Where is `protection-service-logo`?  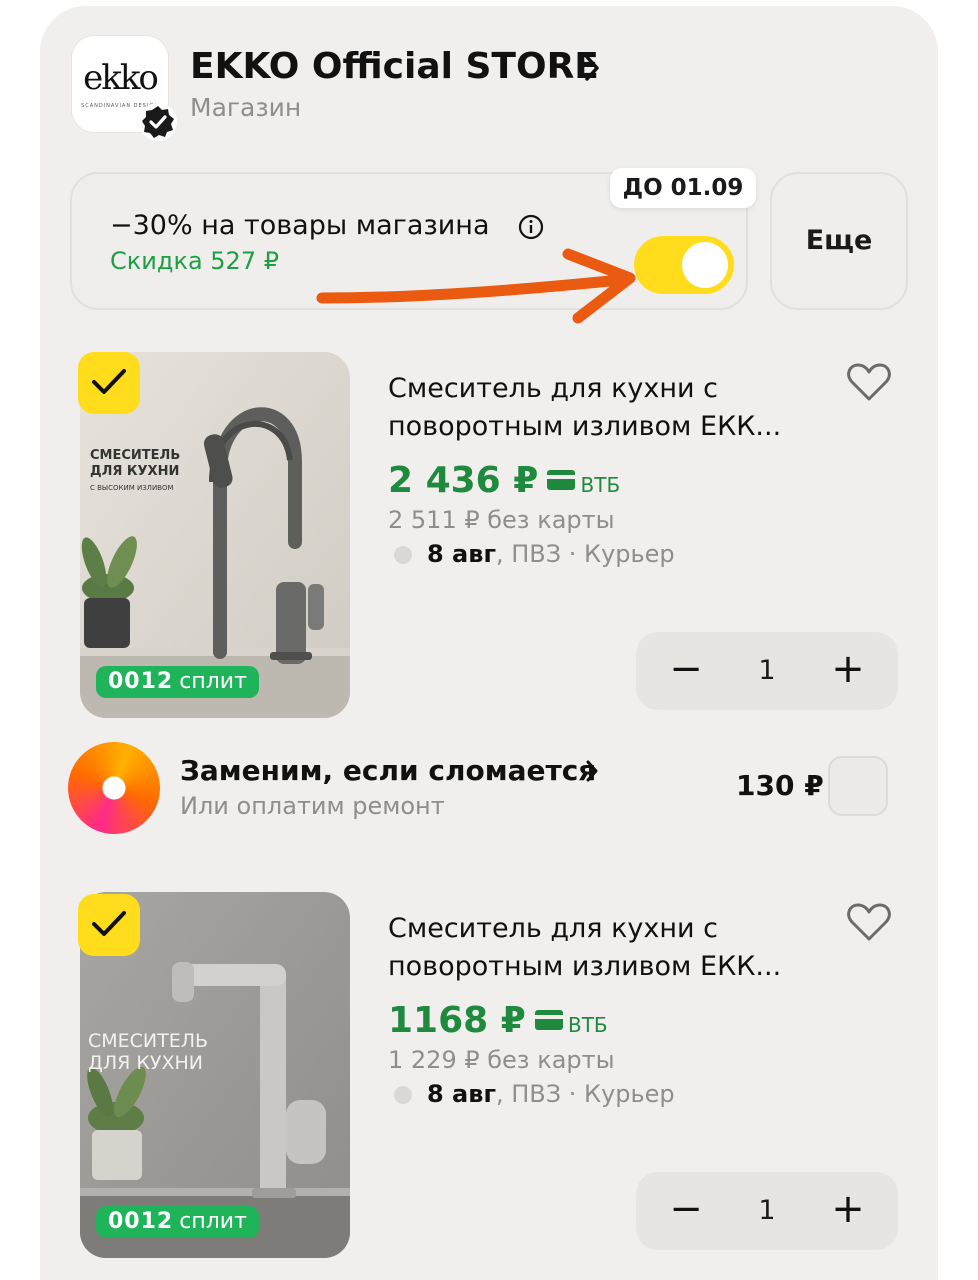 protection-service-logo is located at coordinates (114, 788).